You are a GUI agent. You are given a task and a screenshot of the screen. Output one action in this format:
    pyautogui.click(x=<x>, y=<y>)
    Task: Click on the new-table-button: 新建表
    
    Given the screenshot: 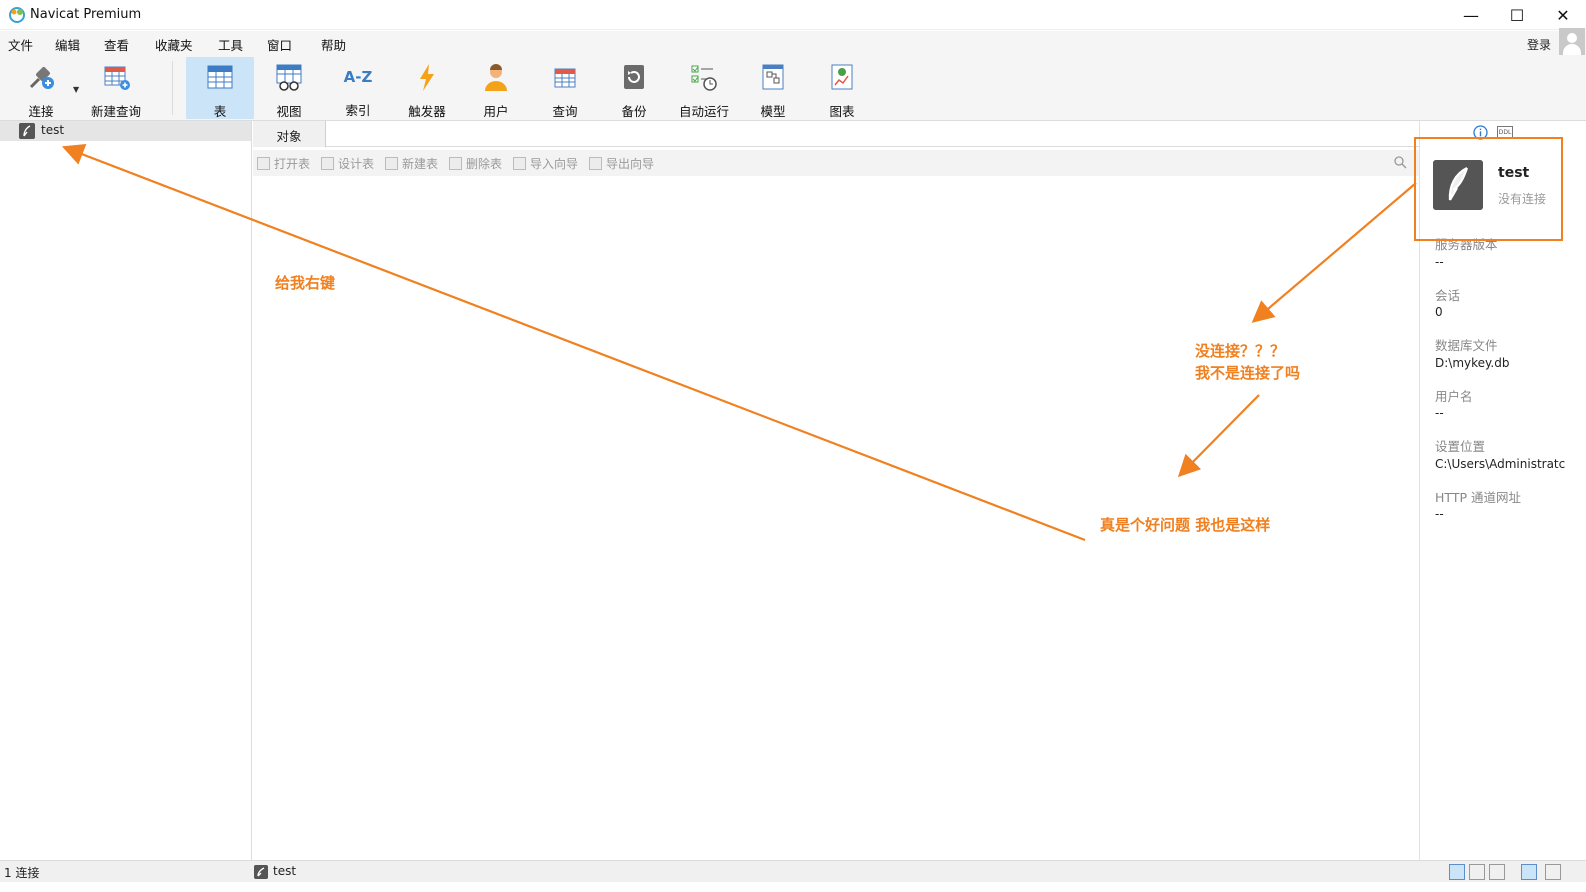 What is the action you would take?
    pyautogui.click(x=411, y=163)
    